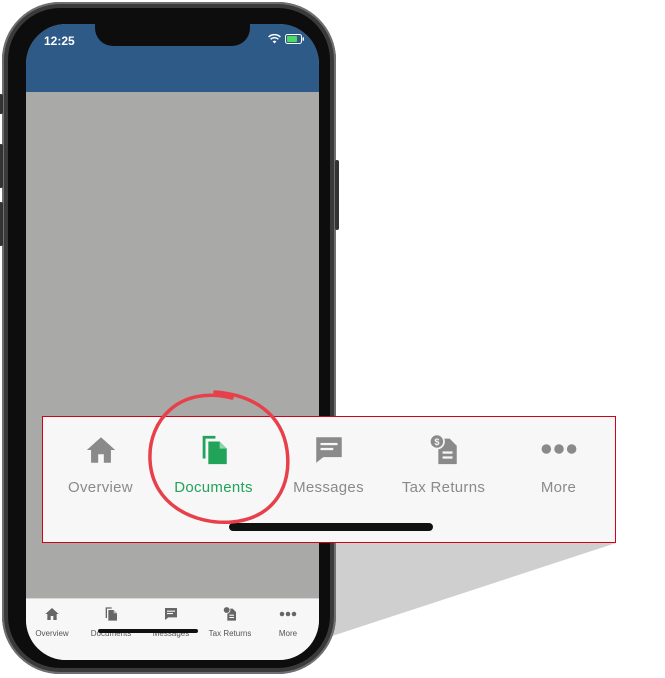  What do you see at coordinates (558, 463) in the screenshot?
I see `zoom-tab-more: More` at bounding box center [558, 463].